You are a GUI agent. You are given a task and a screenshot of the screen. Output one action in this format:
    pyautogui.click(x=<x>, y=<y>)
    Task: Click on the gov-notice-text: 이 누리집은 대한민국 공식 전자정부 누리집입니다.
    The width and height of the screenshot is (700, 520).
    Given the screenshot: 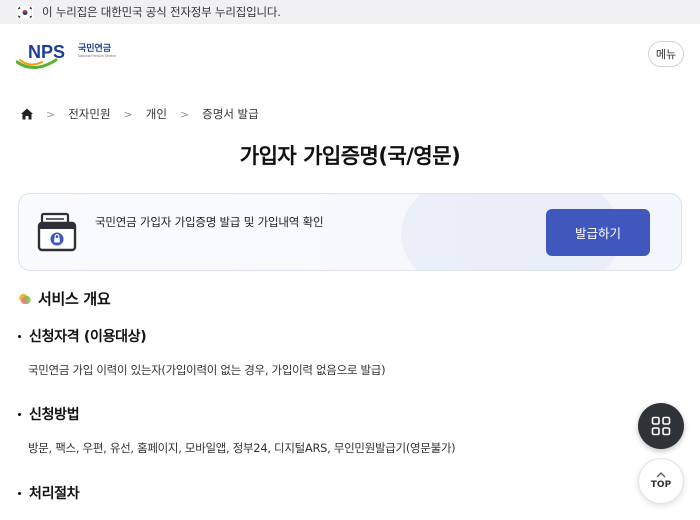 What is the action you would take?
    pyautogui.click(x=161, y=12)
    